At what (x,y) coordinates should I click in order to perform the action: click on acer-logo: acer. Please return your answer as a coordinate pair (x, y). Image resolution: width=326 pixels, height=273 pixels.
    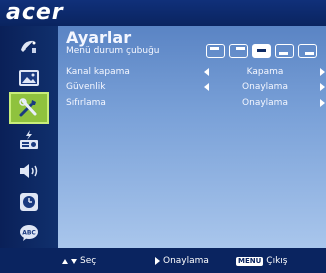
    Looking at the image, I should click on (35, 12).